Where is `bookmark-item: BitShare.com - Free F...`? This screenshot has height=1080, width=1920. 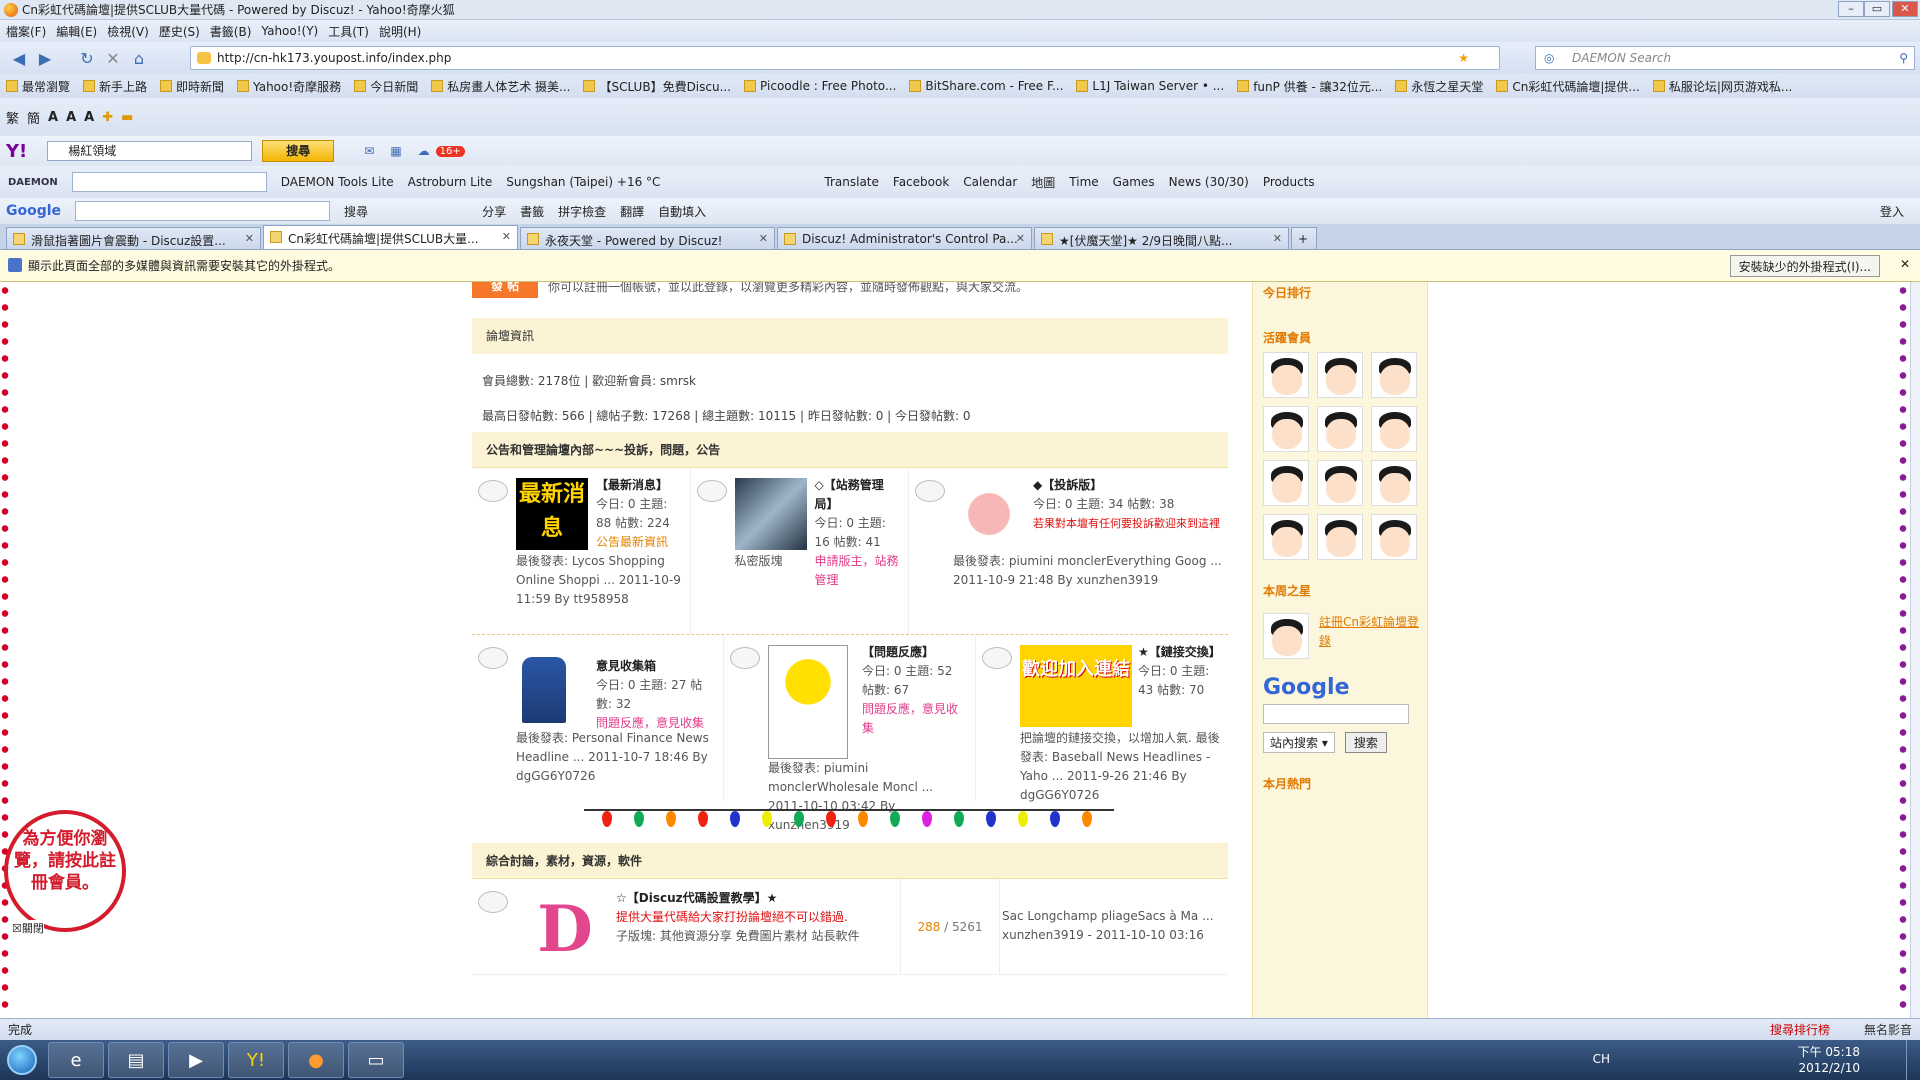 bookmark-item: BitShare.com - Free F... is located at coordinates (986, 86).